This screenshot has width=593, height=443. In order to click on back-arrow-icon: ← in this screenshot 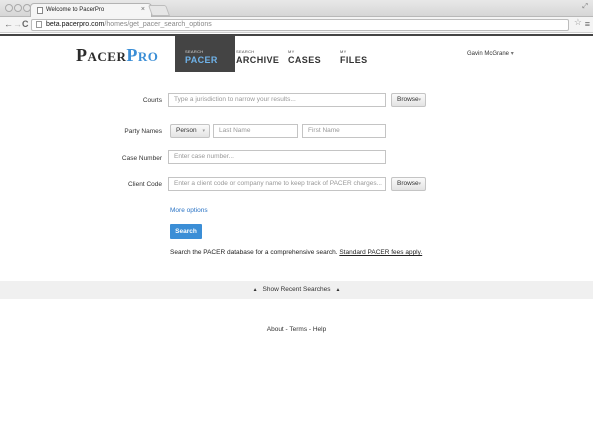, I will do `click(8, 24)`.